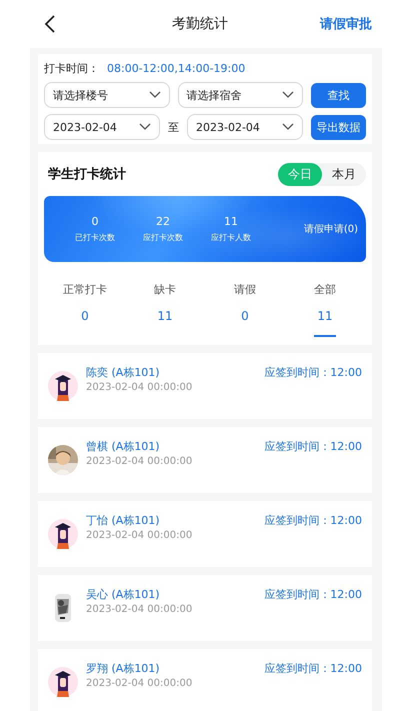 This screenshot has width=400, height=711. Describe the element at coordinates (163, 221) in the screenshot. I see `summary-value: 22` at that location.